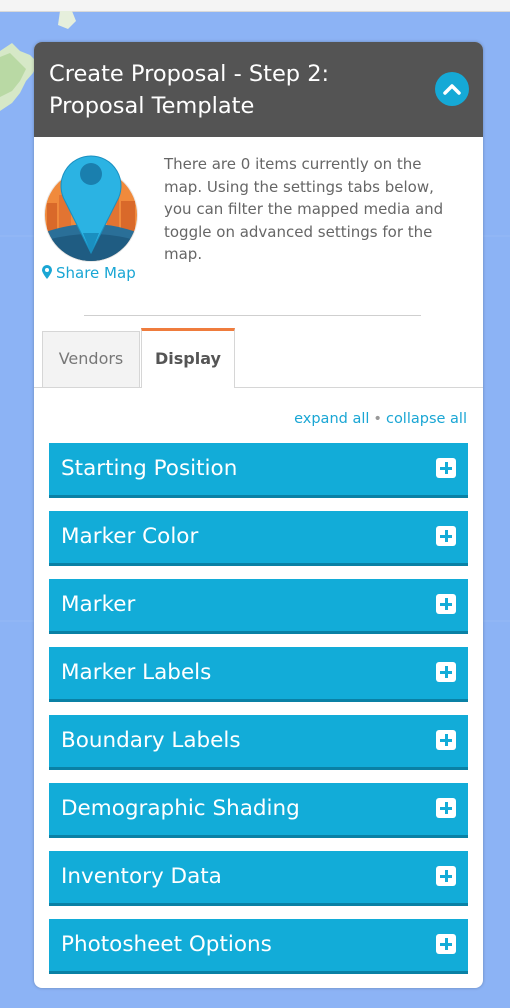 This screenshot has width=510, height=1008. Describe the element at coordinates (96, 273) in the screenshot. I see `share-map-label: Share Map` at that location.